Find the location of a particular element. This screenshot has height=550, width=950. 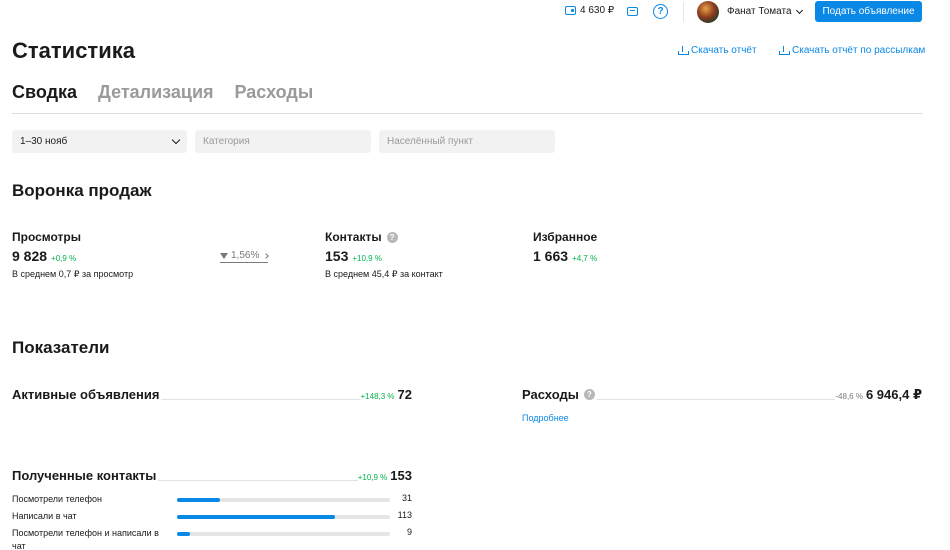

views-average: В среднем 0,7 ₽ за просмотр is located at coordinates (73, 274).